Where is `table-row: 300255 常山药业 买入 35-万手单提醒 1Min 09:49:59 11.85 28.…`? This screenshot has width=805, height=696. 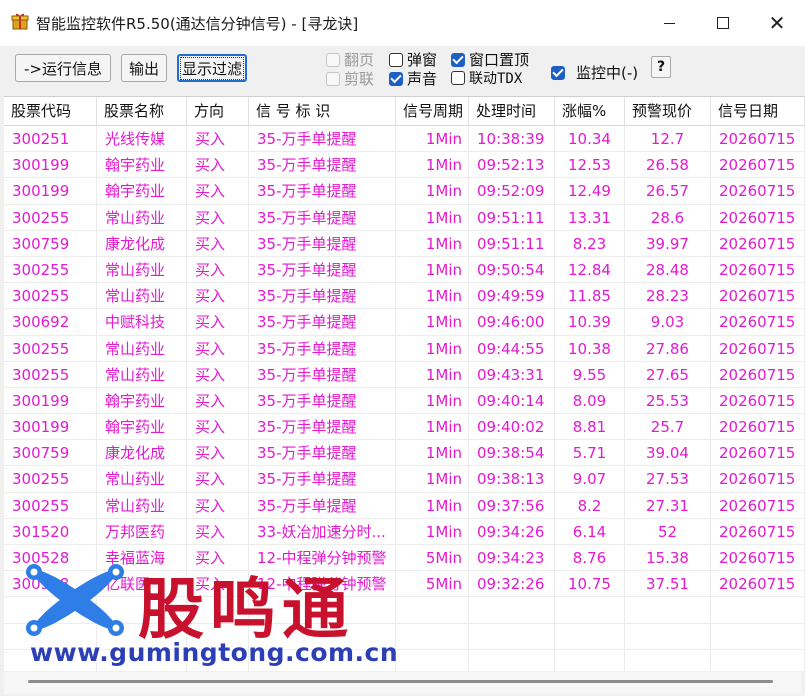 table-row: 300255 常山药业 买入 35-万手单提醒 1Min 09:49:59 11.85 28.… is located at coordinates (404, 296).